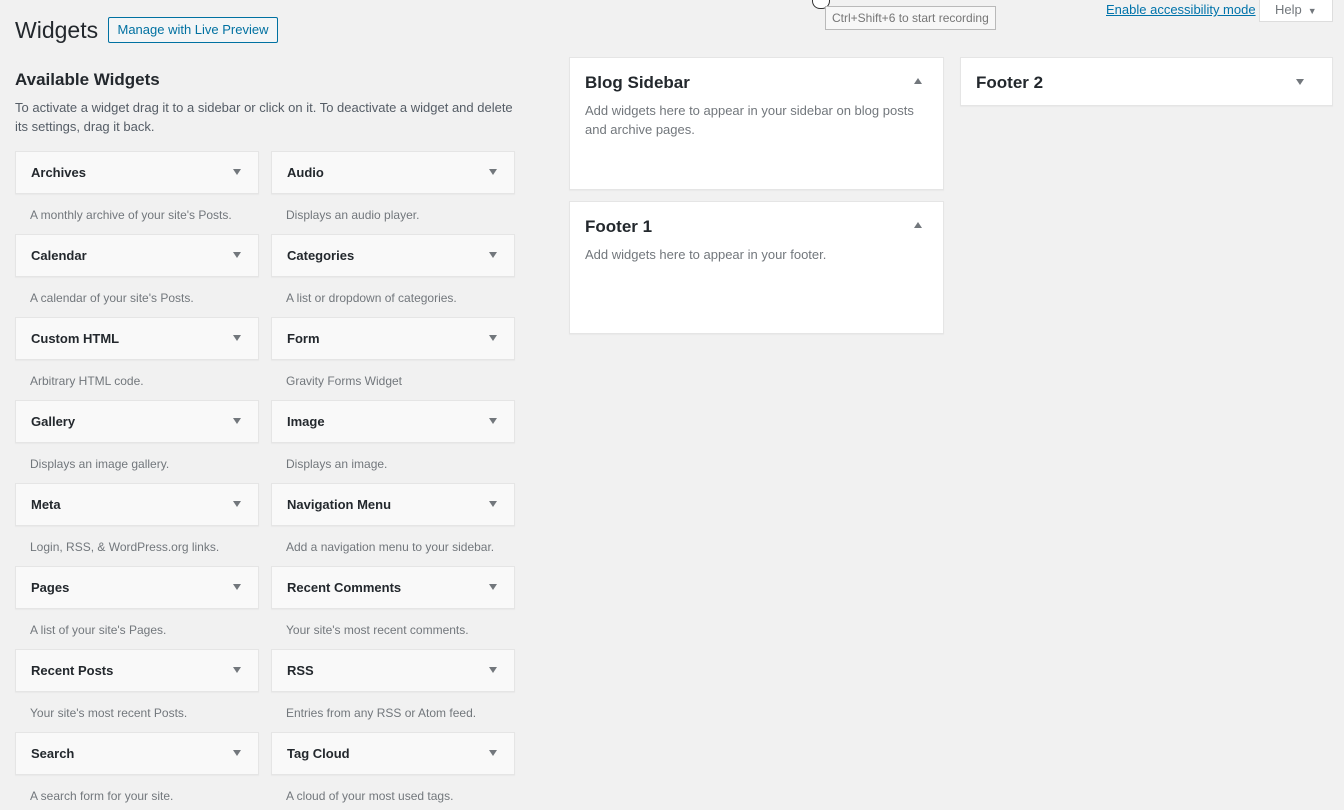 The image size is (1344, 810). I want to click on widget-meta: Meta, so click(137, 504).